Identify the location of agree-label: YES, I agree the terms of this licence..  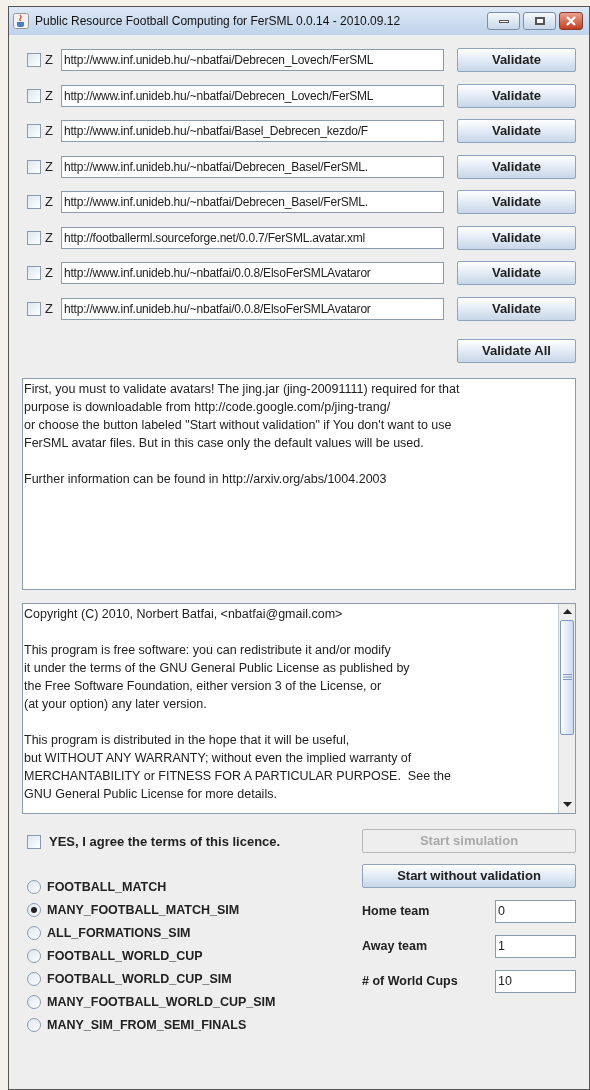
(165, 841).